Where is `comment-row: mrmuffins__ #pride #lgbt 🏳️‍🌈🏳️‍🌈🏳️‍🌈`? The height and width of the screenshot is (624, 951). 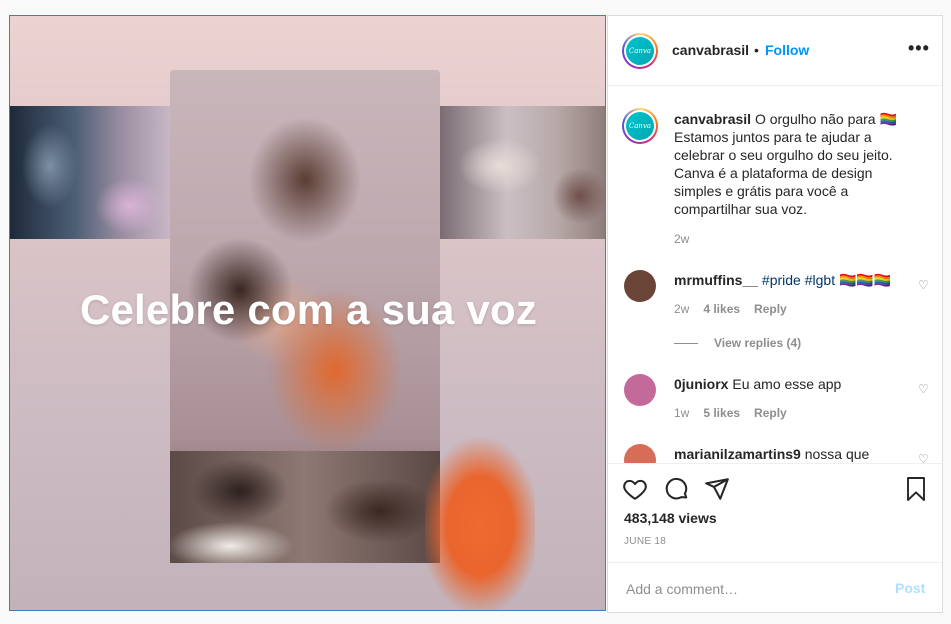 comment-row: mrmuffins__ #pride #lgbt 🏳️‍🌈🏳️‍🌈🏳️‍🌈 is located at coordinates (782, 280).